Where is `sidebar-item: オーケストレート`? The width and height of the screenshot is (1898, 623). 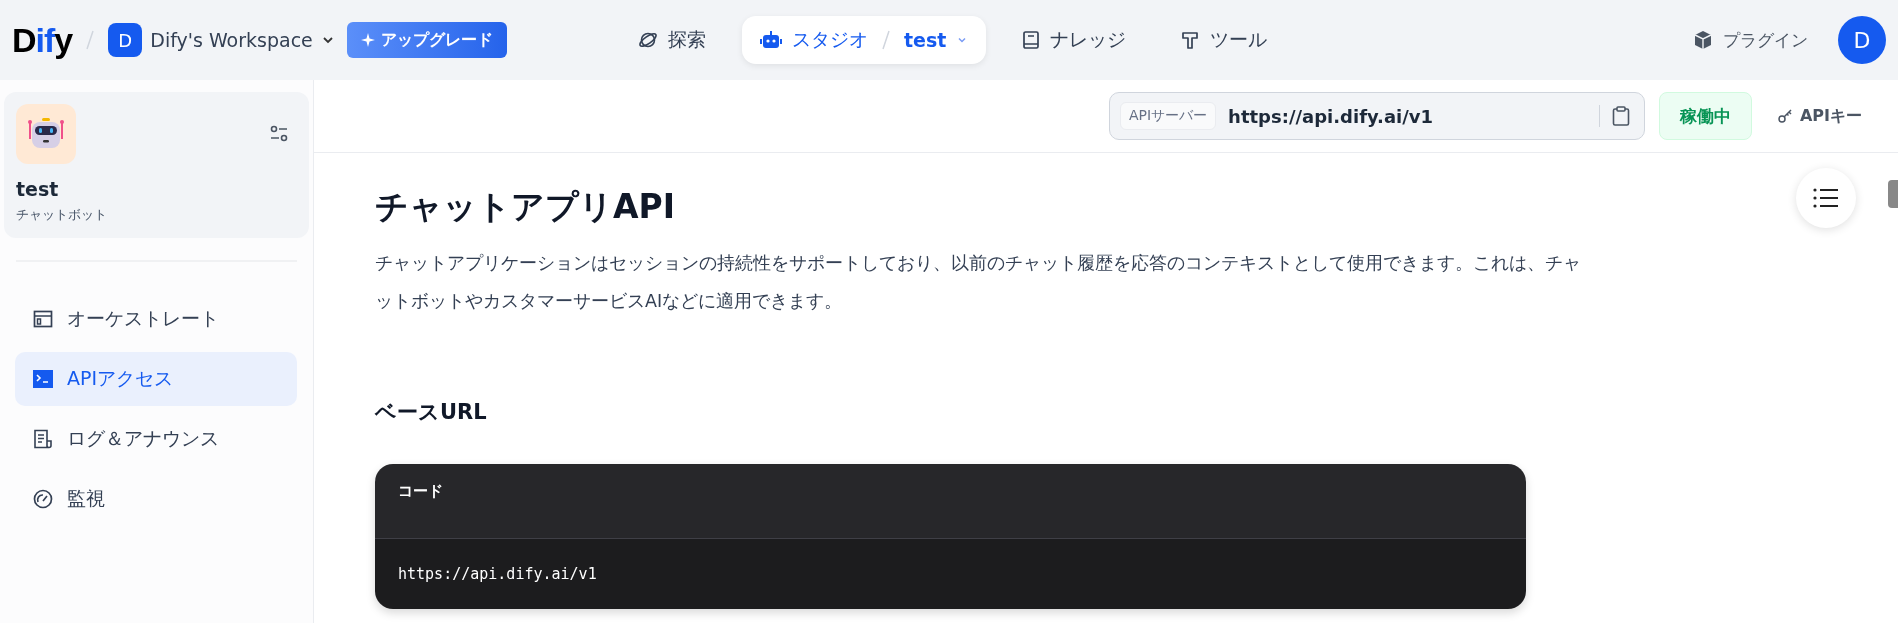
sidebar-item: オーケストレート is located at coordinates (156, 319).